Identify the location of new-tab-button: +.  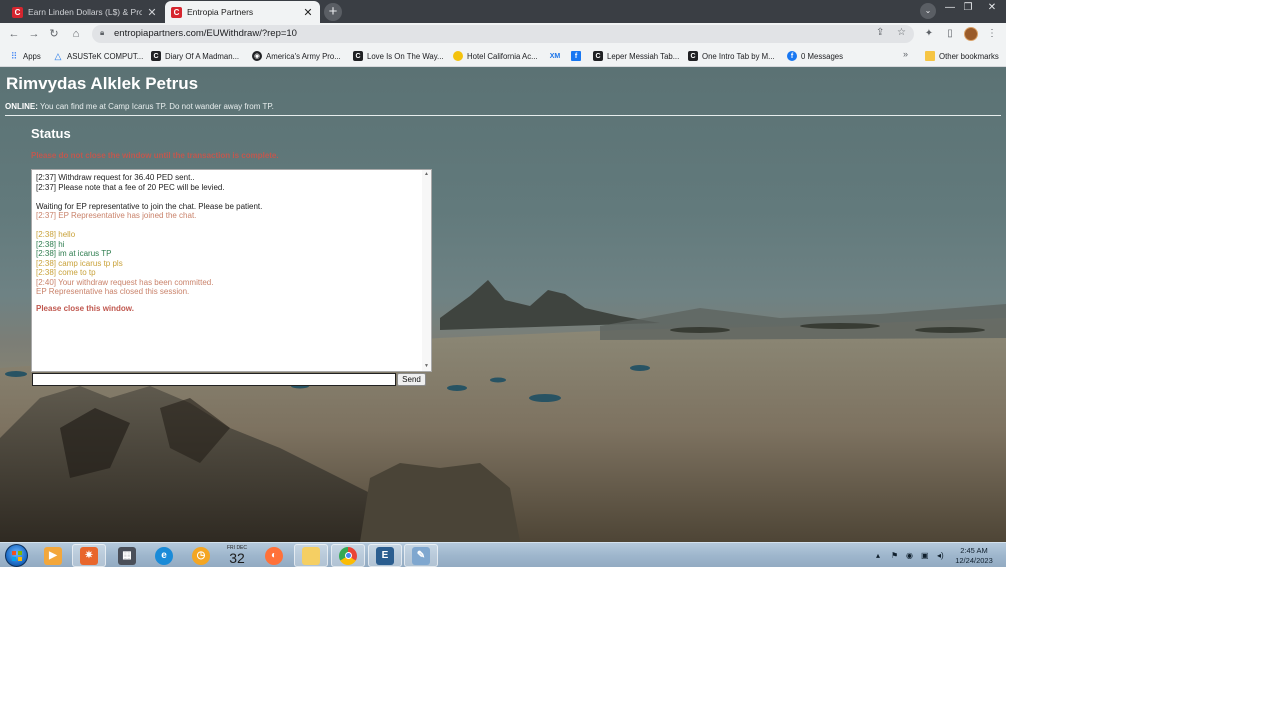
(333, 12).